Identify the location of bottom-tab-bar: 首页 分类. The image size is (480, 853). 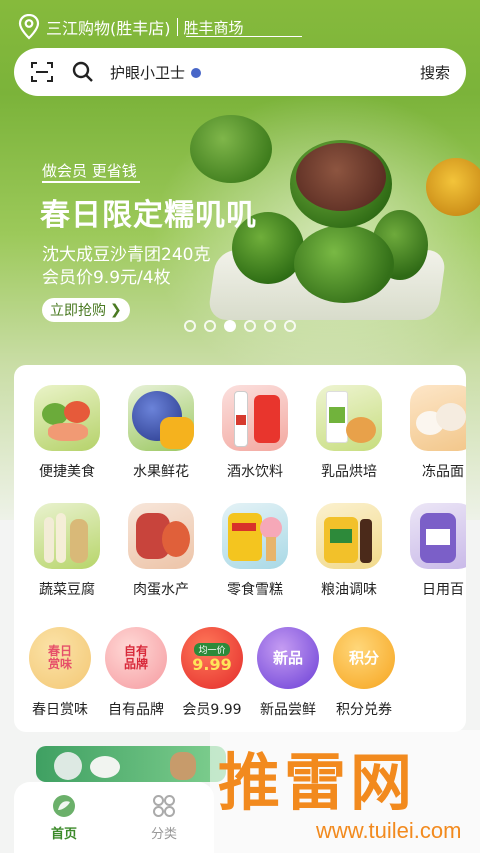
(114, 817).